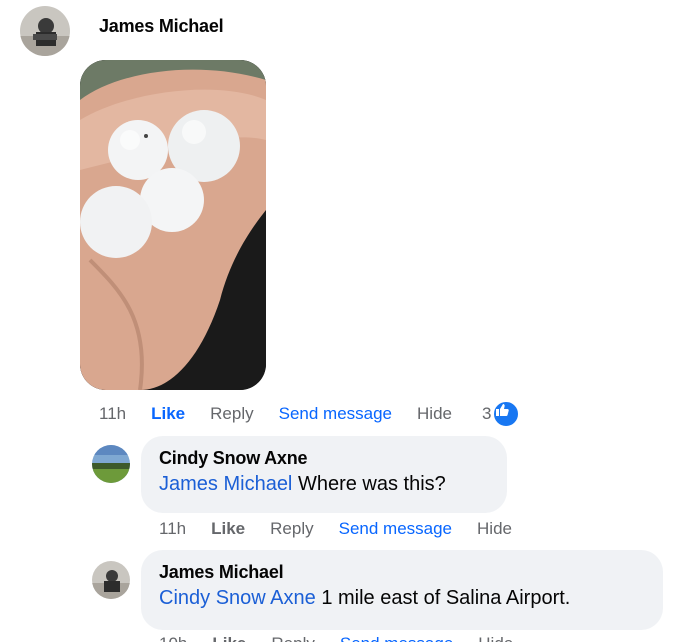 The image size is (679, 642). What do you see at coordinates (112, 414) in the screenshot?
I see `post-timestamp: 11h` at bounding box center [112, 414].